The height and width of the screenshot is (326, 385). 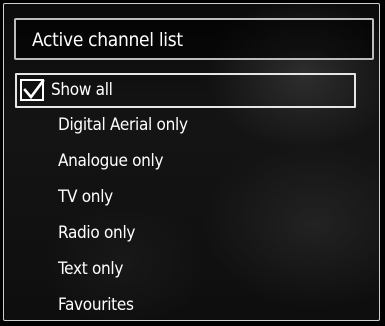 I want to click on menu-item-label: Show all, so click(x=82, y=90).